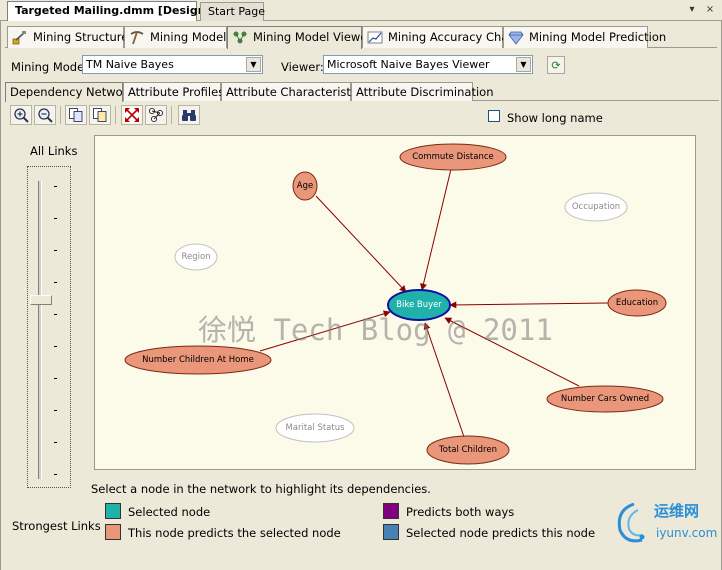 The height and width of the screenshot is (570, 722). I want to click on doc-tab-start-page: Start Page, so click(232, 11).